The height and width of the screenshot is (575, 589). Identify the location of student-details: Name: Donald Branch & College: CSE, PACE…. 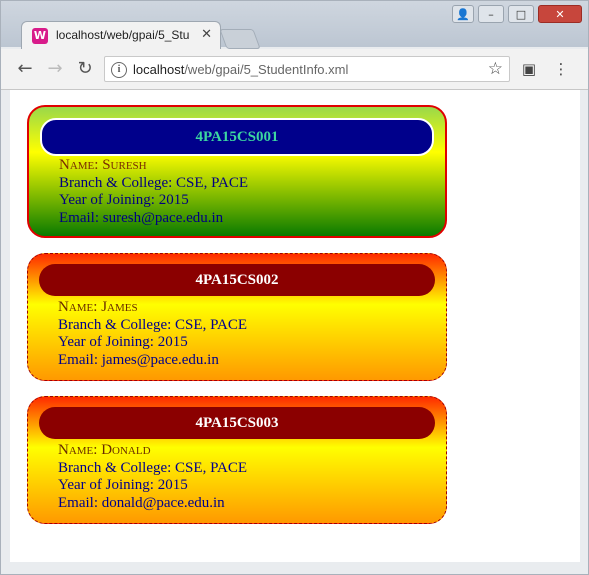
(152, 477).